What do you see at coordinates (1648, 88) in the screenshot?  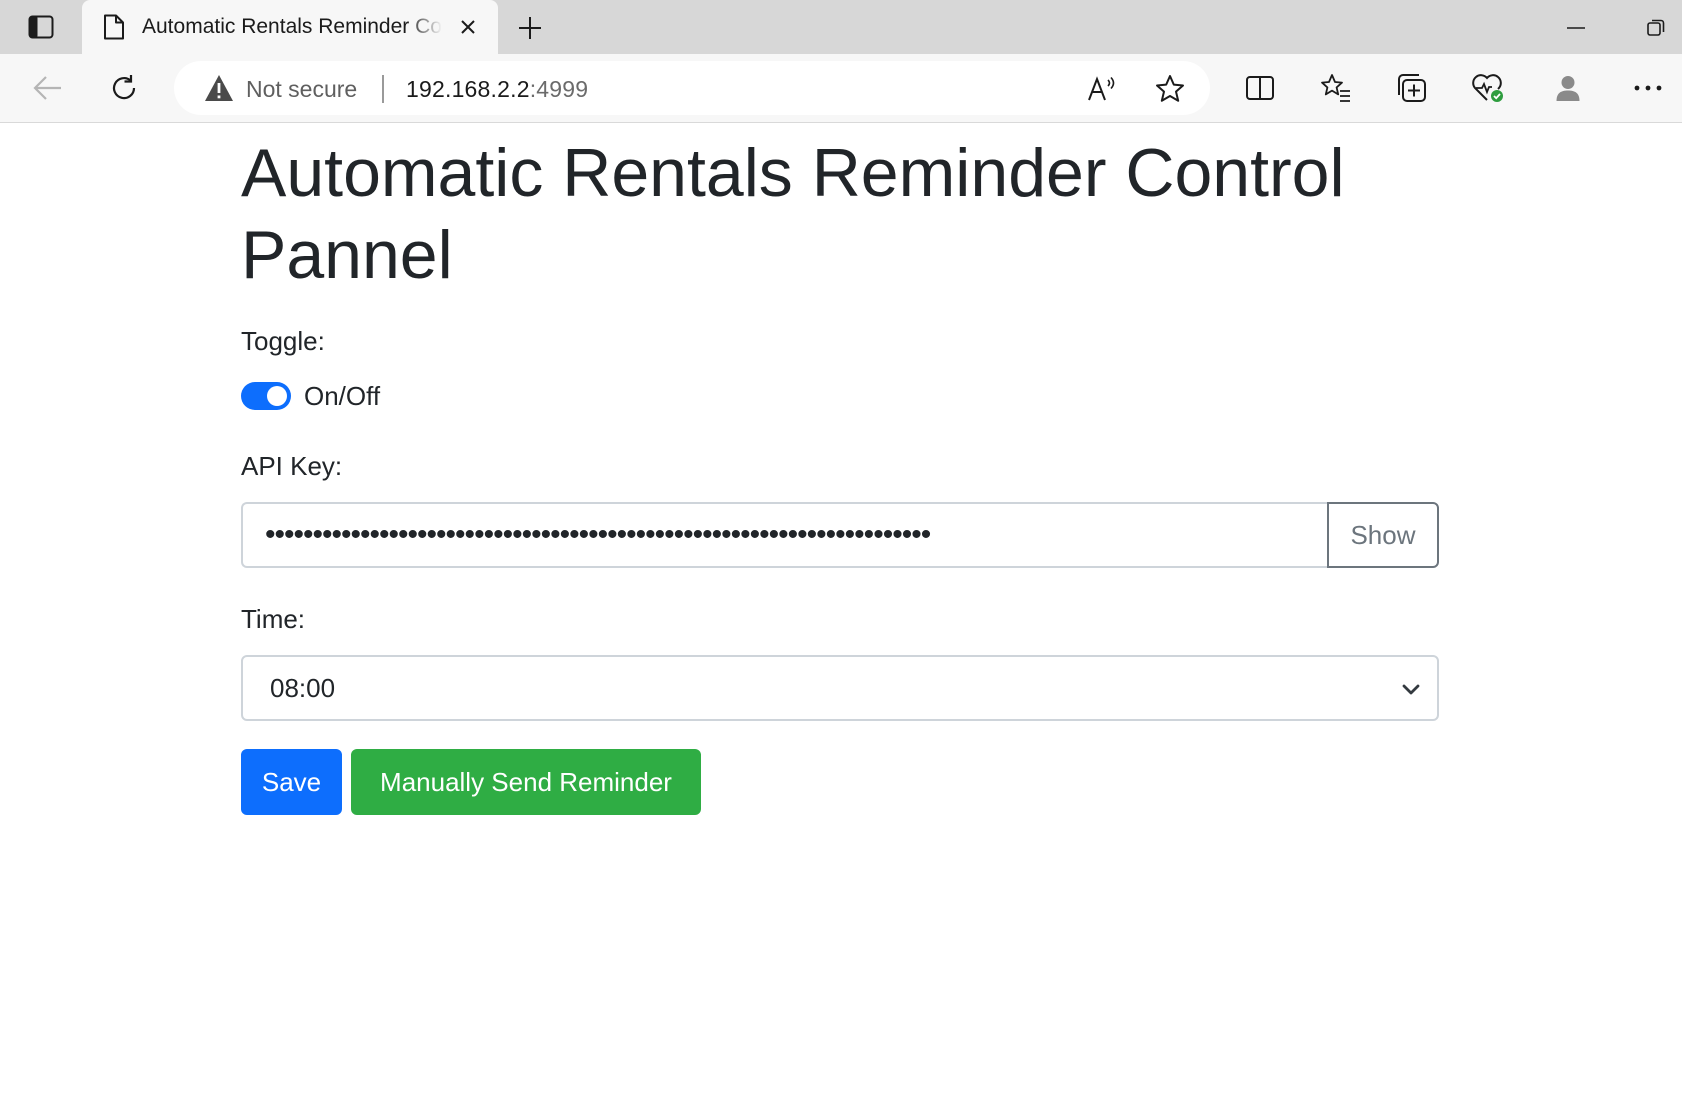 I see `more-options-icon` at bounding box center [1648, 88].